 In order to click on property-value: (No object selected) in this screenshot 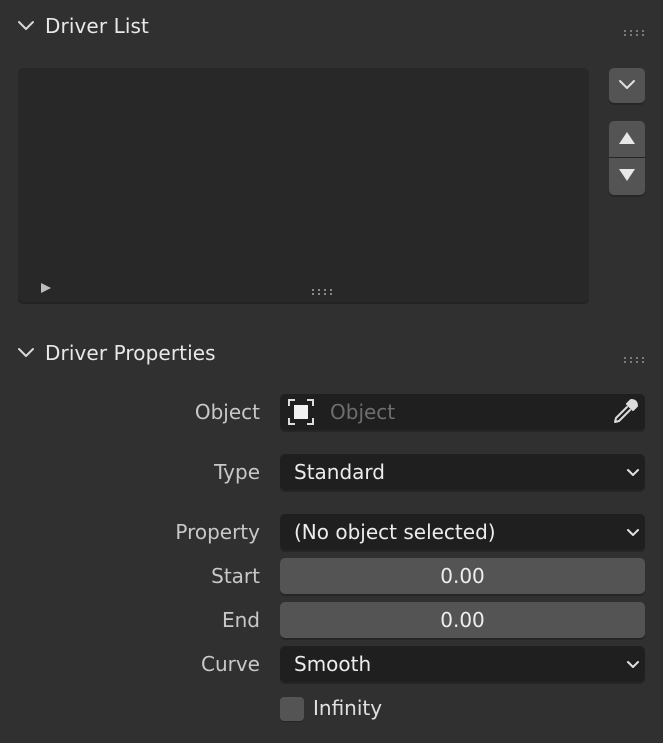, I will do `click(395, 532)`.